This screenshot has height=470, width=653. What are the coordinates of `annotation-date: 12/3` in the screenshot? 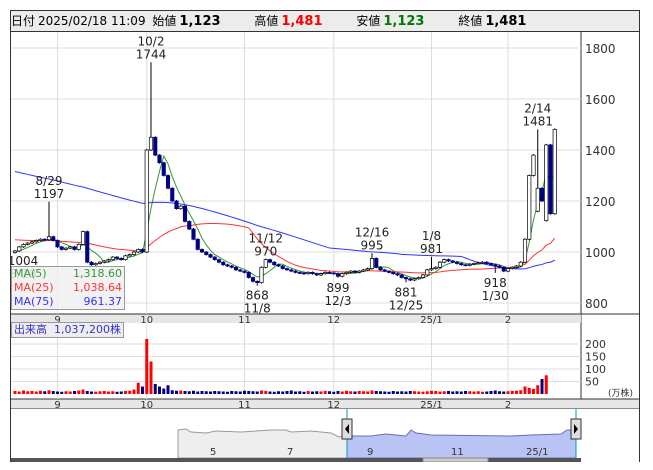 It's located at (338, 301).